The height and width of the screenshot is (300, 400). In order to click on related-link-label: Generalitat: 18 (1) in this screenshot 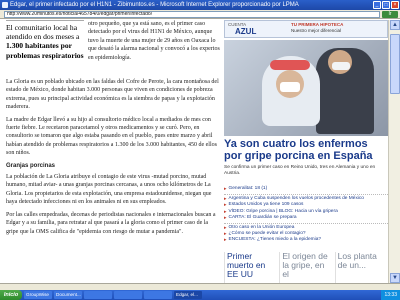, I will do `click(248, 188)`.